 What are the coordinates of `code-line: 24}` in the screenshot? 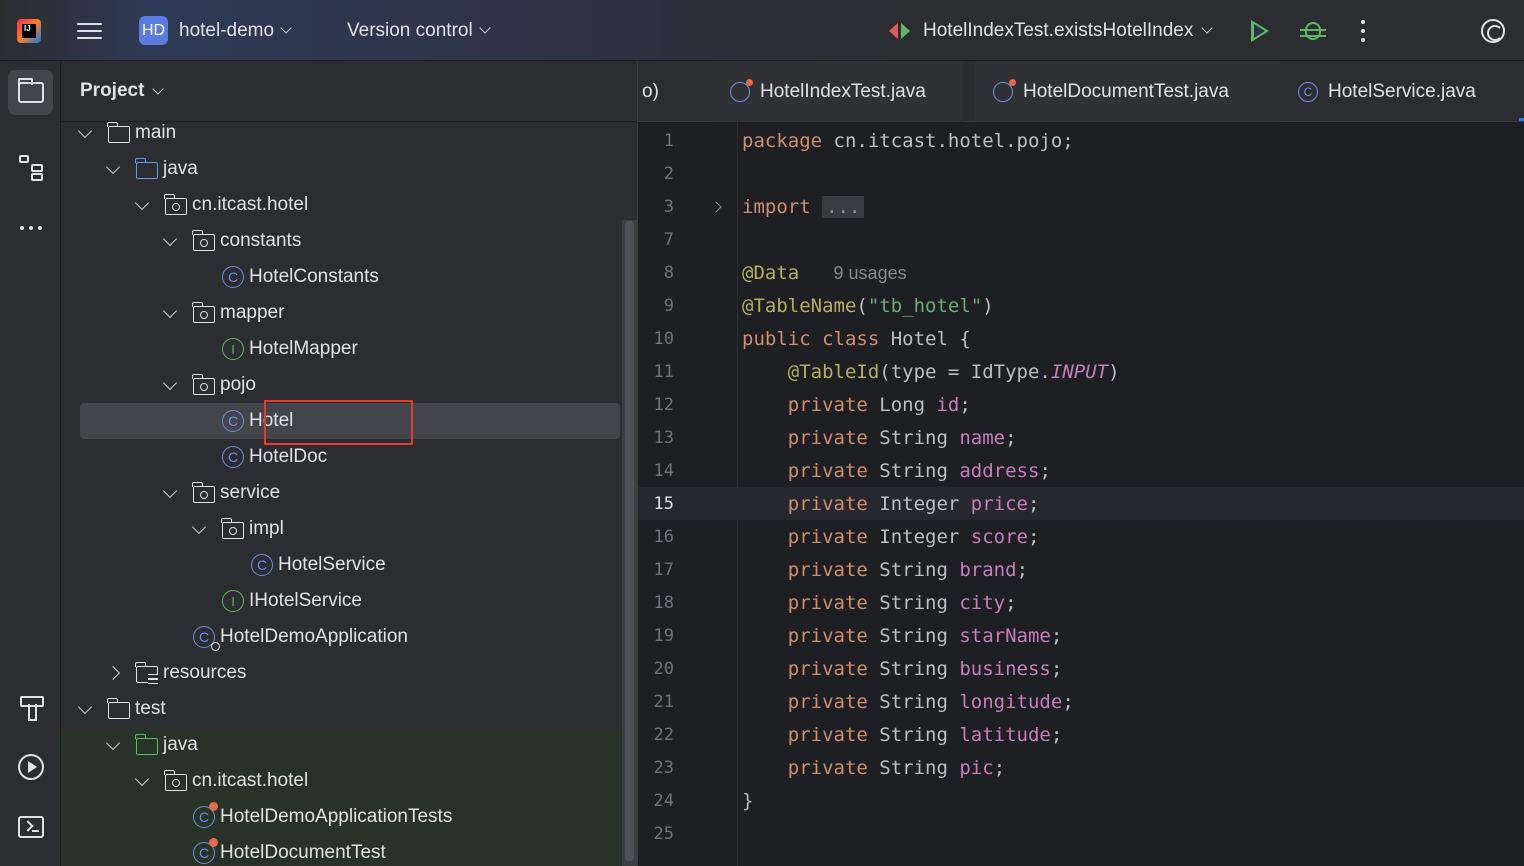 It's located at (1081, 800).